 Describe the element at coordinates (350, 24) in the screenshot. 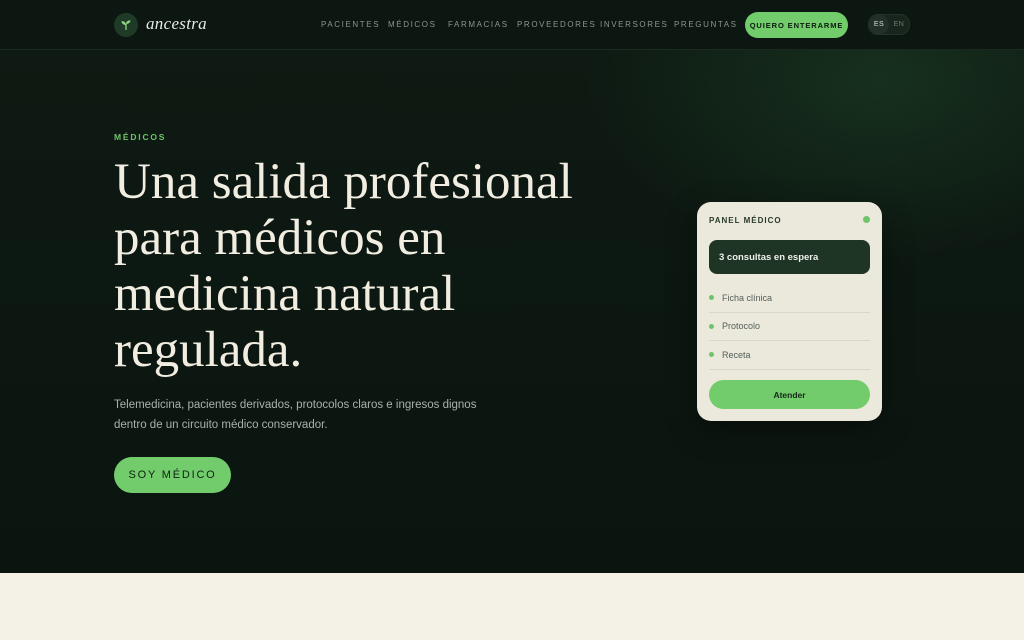

I see `nav-link-pacientes: Pacientes` at that location.